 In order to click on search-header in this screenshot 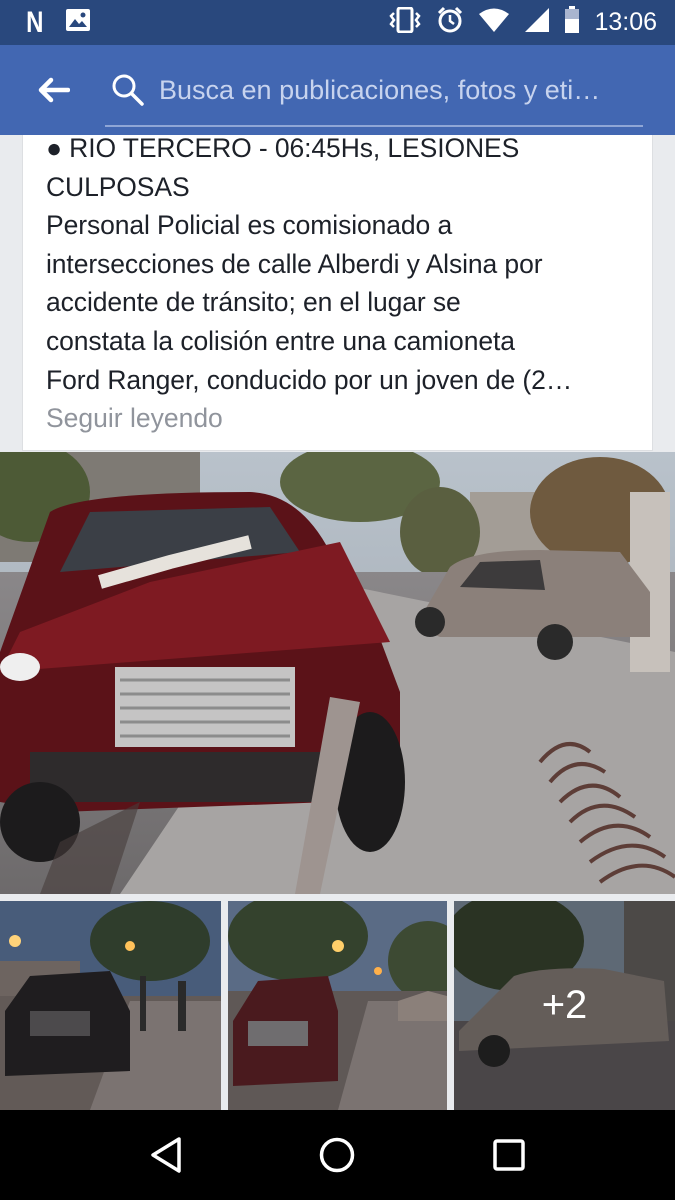, I will do `click(337, 90)`.